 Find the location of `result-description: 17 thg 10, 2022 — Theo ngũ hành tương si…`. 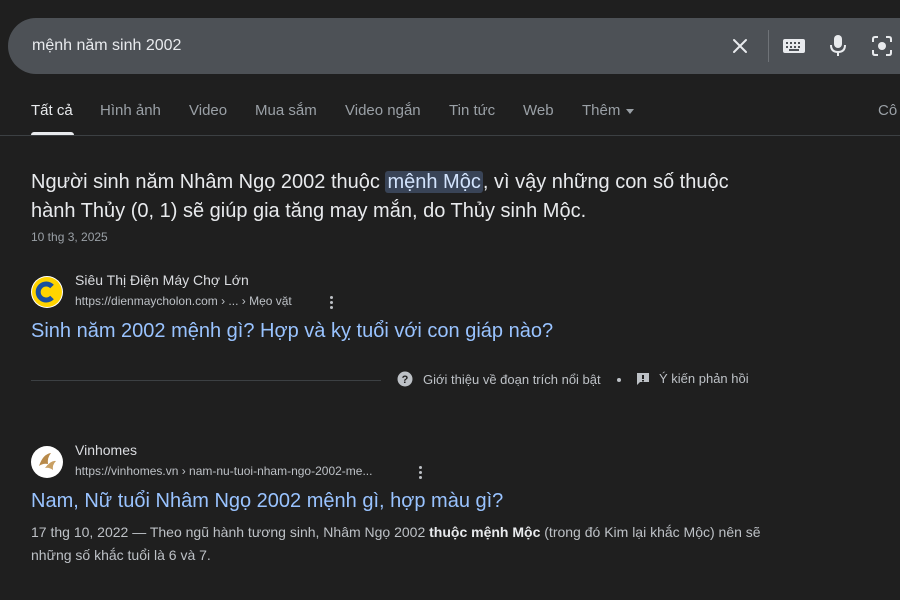

result-description: 17 thg 10, 2022 — Theo ngũ hành tương si… is located at coordinates (401, 544).